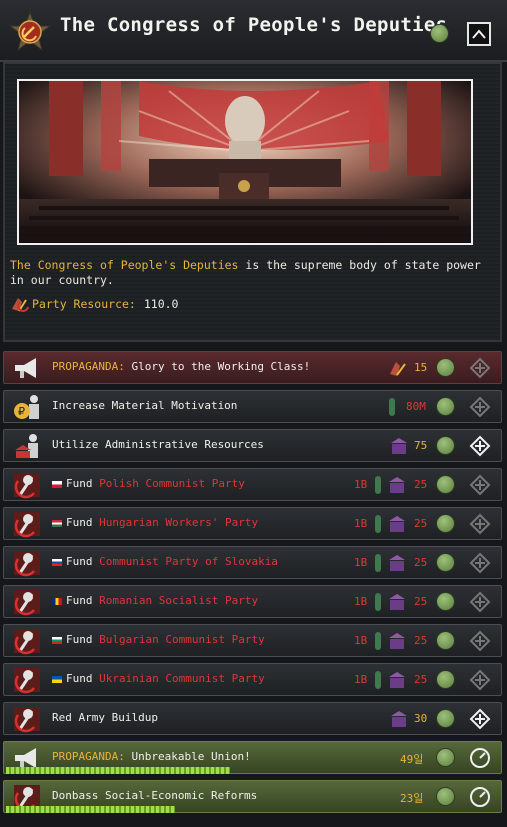  What do you see at coordinates (151, 756) in the screenshot?
I see `decision-name: PROPAGANDA: Unbreakable Union!` at bounding box center [151, 756].